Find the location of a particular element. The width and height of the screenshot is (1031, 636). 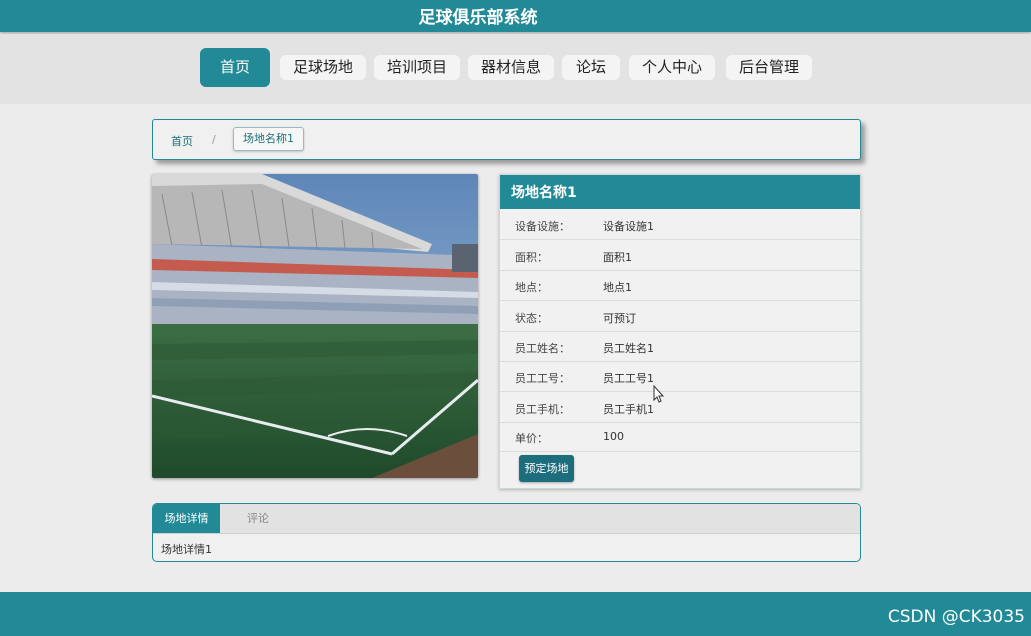

tab-content: 场地详情1 is located at coordinates (186, 549).